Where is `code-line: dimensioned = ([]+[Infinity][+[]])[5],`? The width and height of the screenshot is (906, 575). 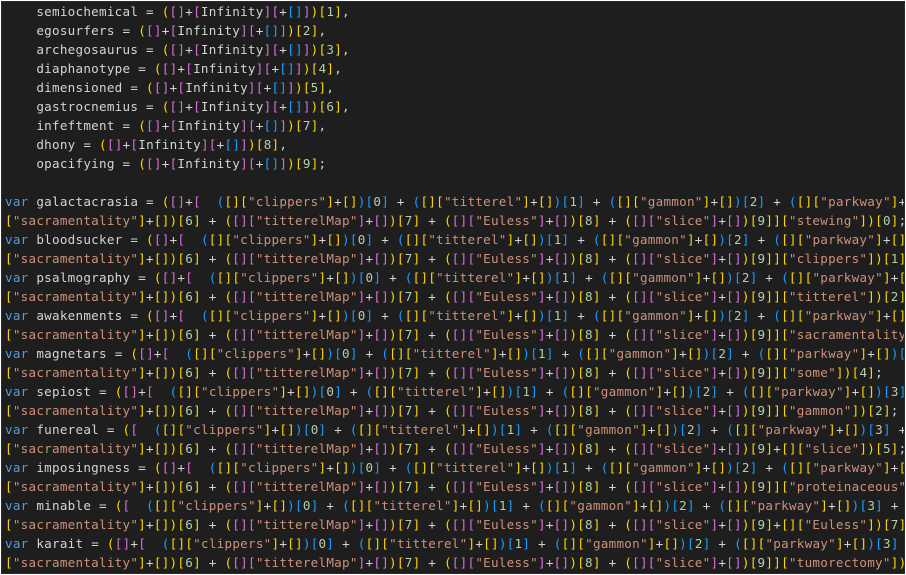 code-line: dimensioned = ([]+[Infinity][+[]])[5], is located at coordinates (185, 87).